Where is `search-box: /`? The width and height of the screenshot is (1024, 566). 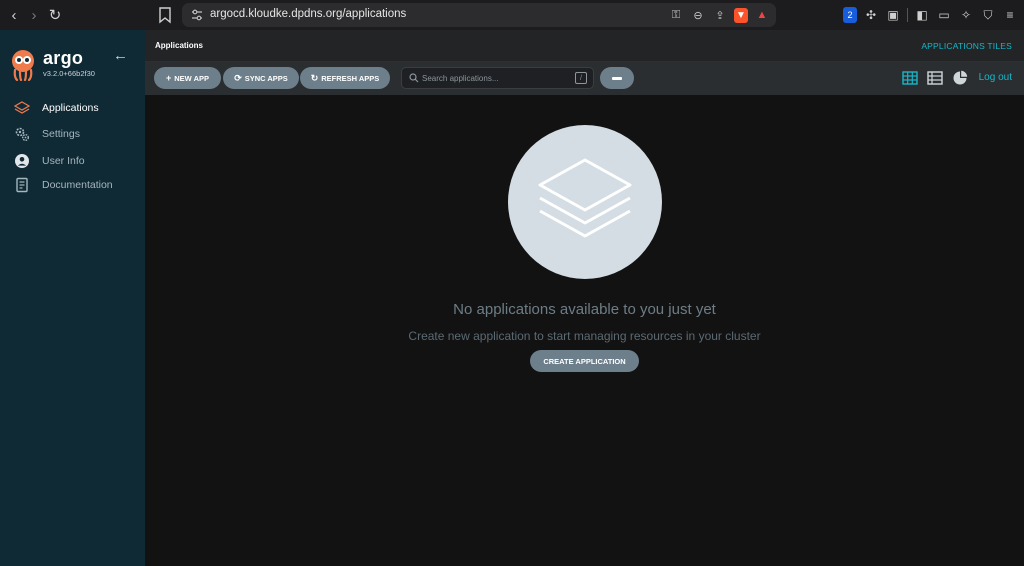 search-box: / is located at coordinates (497, 78).